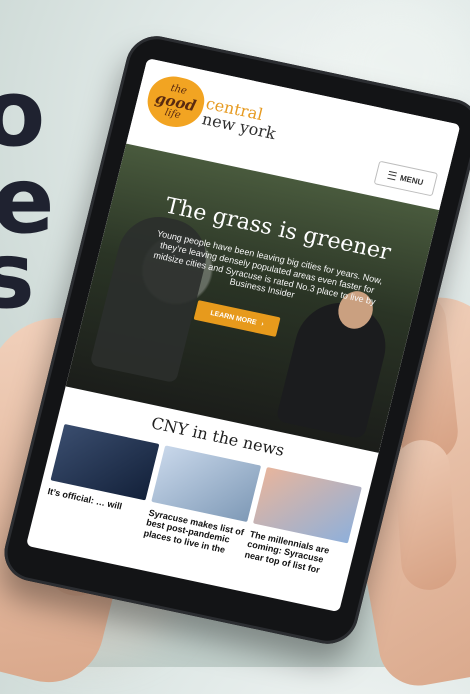 The image size is (470, 694). I want to click on learn-more-label: LEARN MORE, so click(233, 318).